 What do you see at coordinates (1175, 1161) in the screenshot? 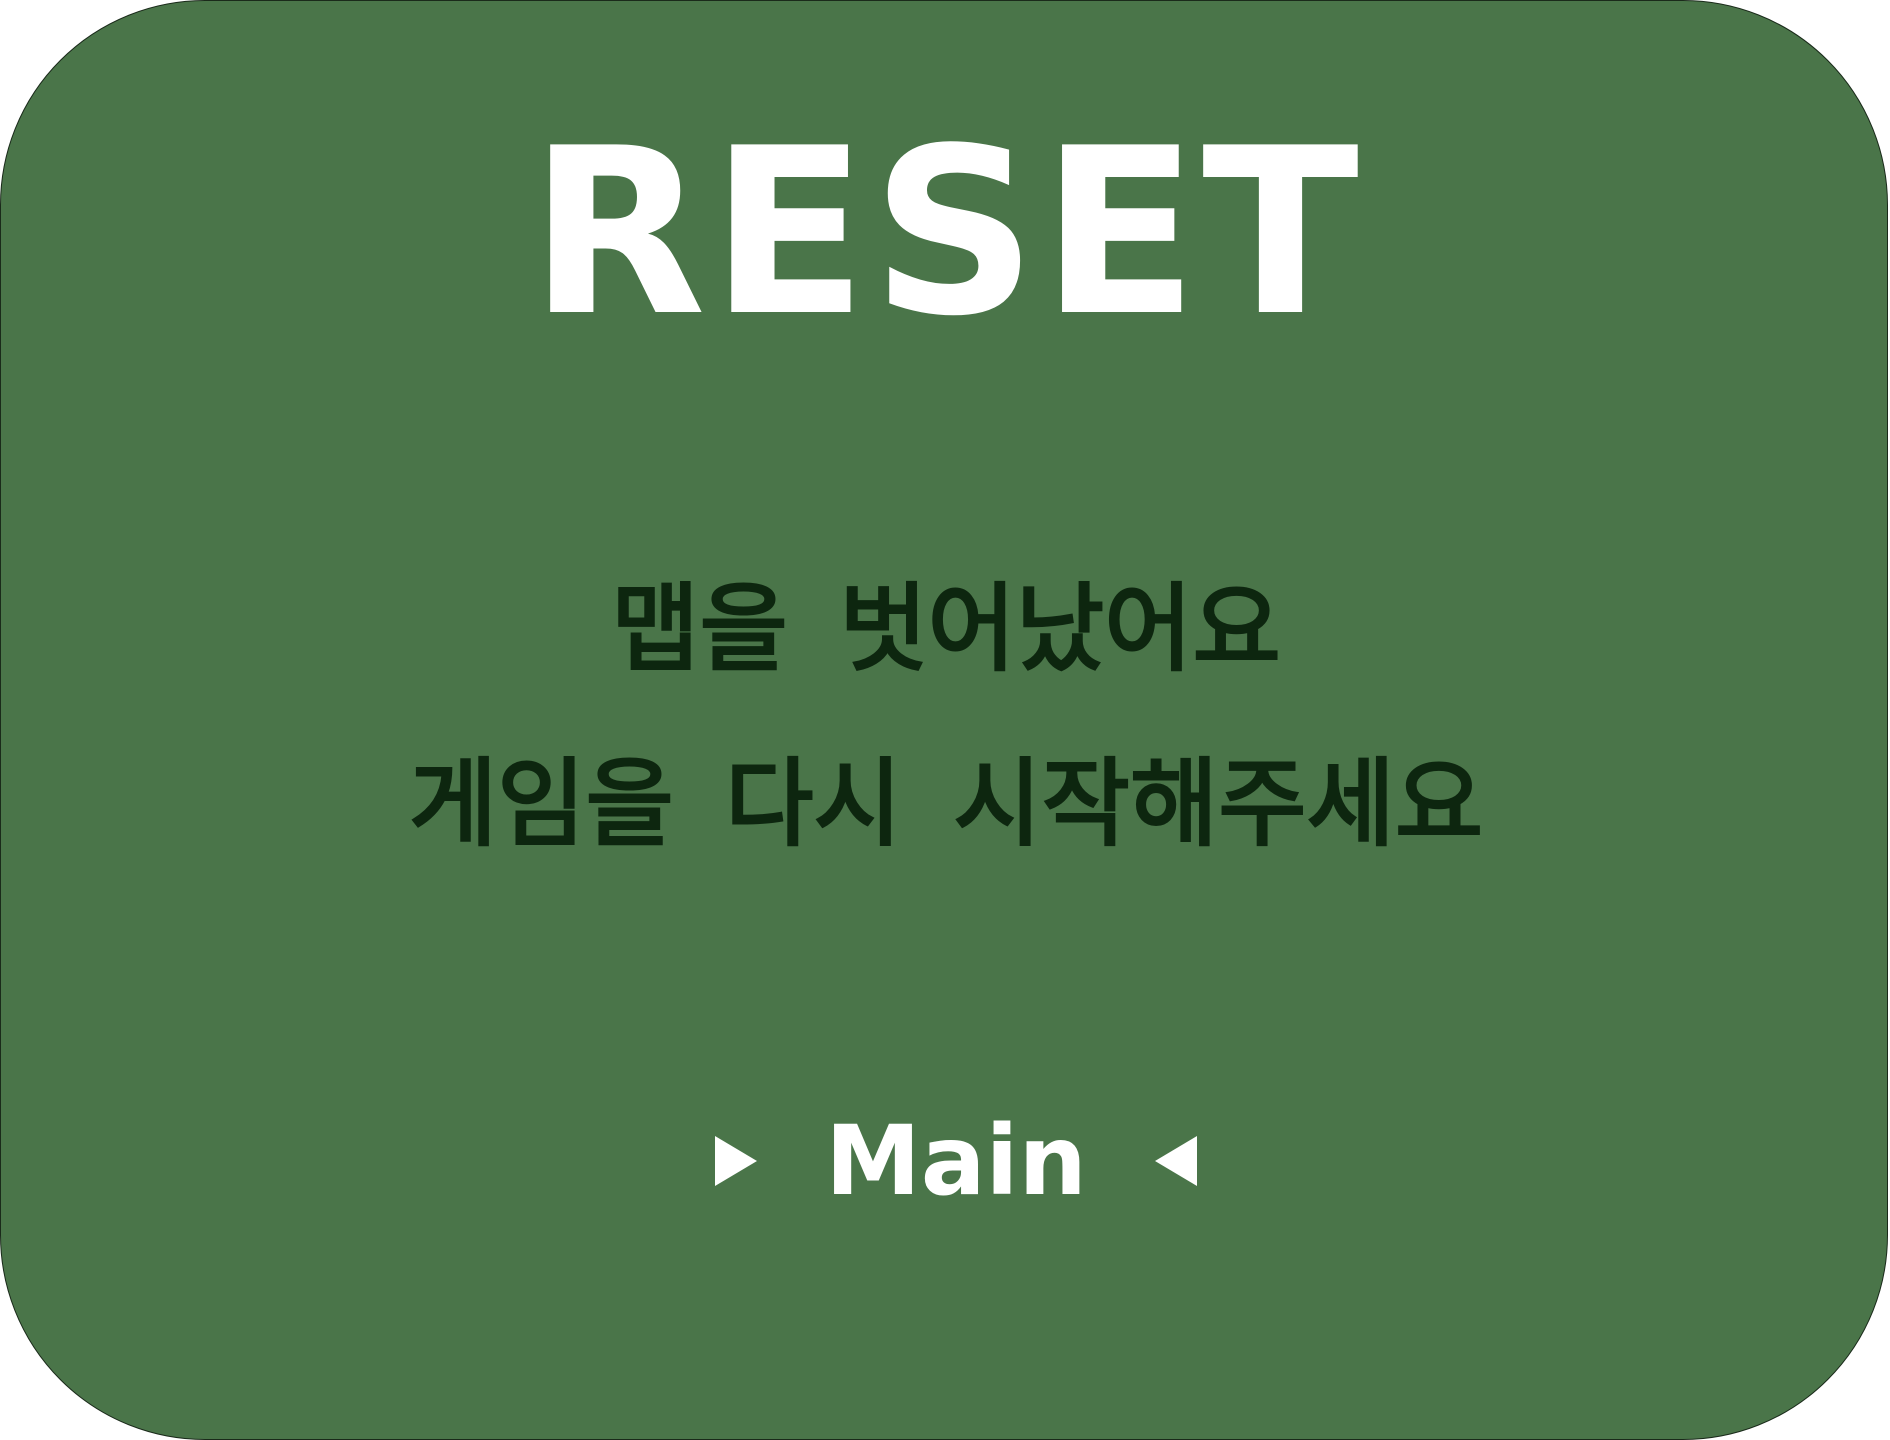
I see `triangle-left-icon` at bounding box center [1175, 1161].